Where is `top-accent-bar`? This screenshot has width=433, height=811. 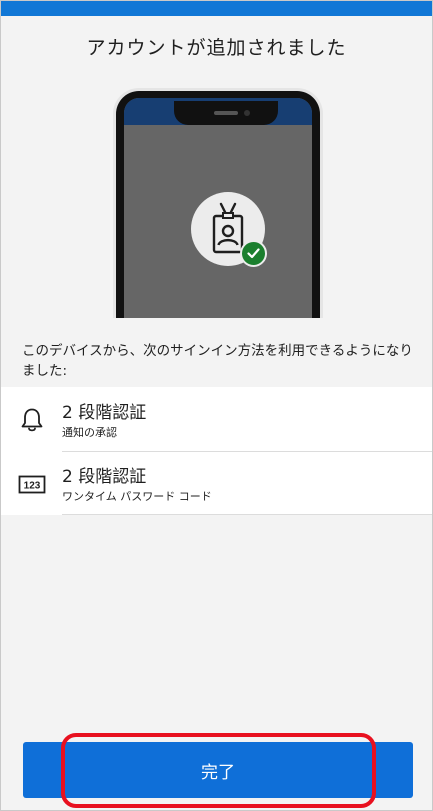 top-accent-bar is located at coordinates (216, 8).